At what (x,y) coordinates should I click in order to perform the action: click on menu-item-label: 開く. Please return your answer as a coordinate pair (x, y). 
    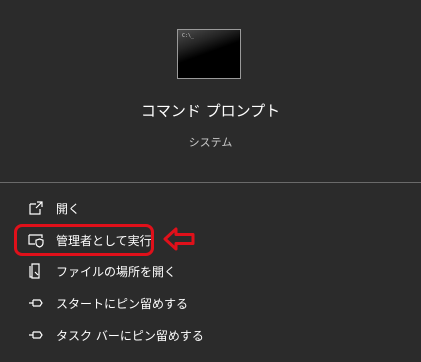
    Looking at the image, I should click on (68, 209).